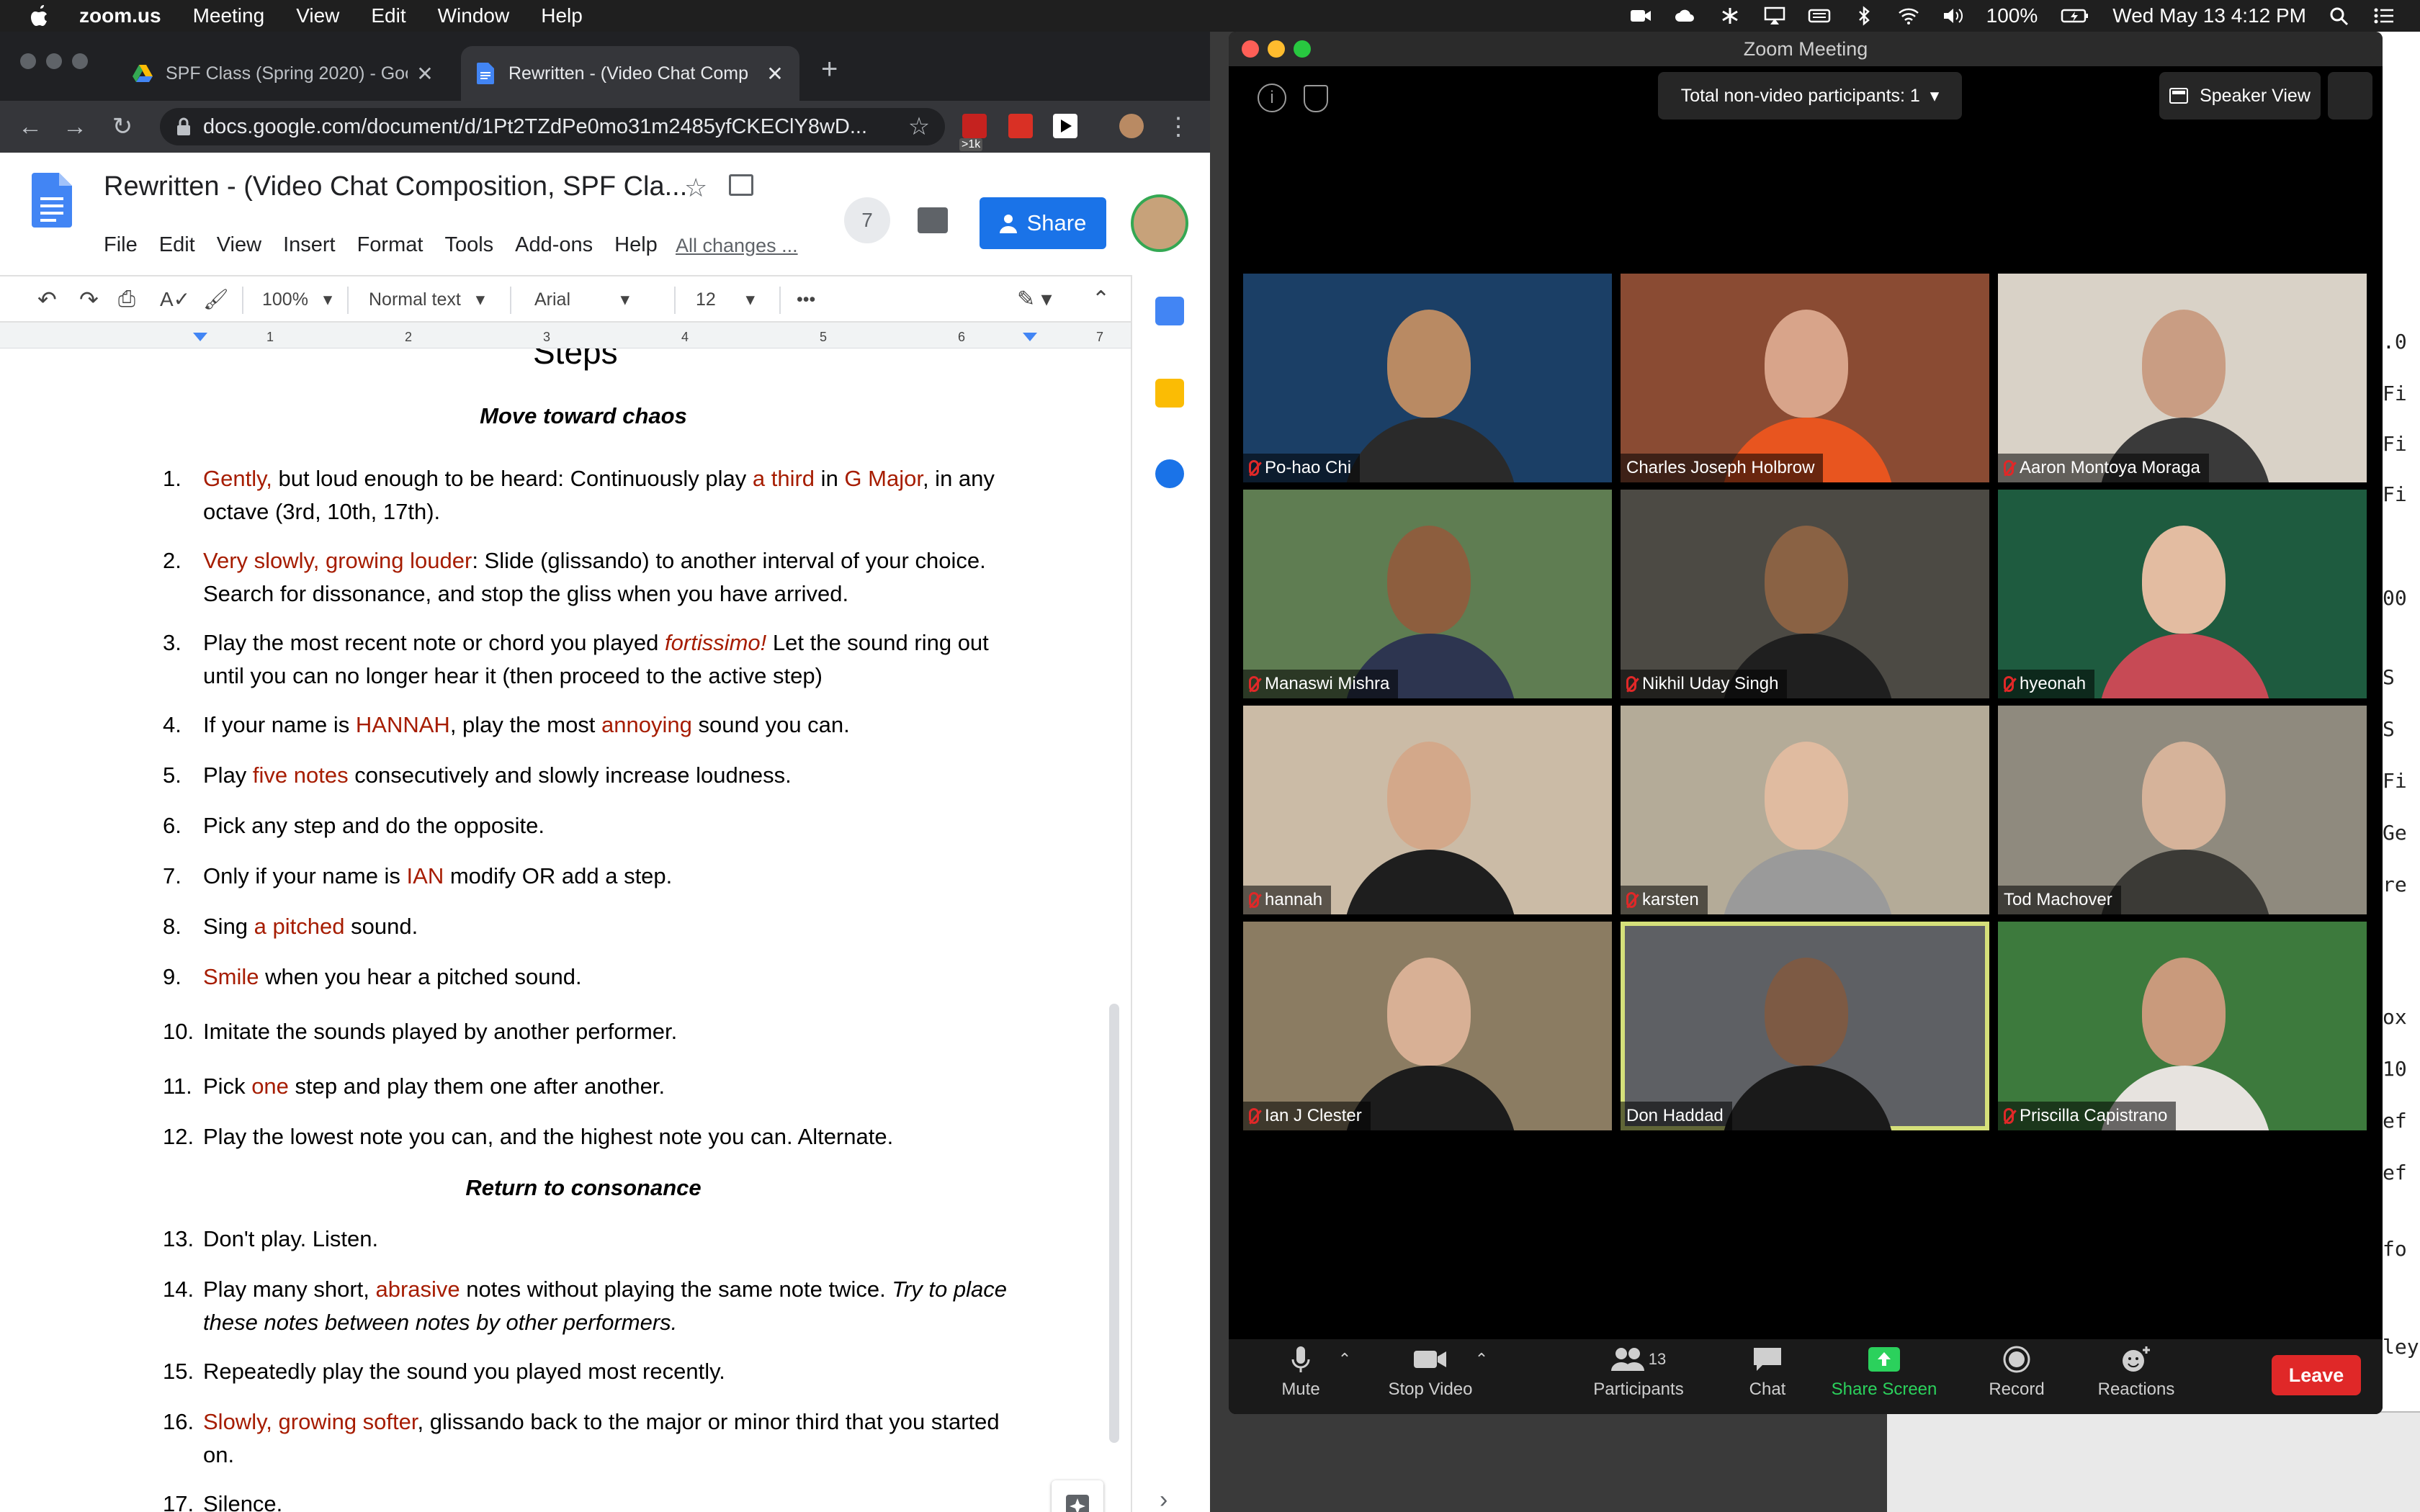 The width and height of the screenshot is (2420, 1512). I want to click on expand-chevron-icon: ›, so click(1164, 1499).